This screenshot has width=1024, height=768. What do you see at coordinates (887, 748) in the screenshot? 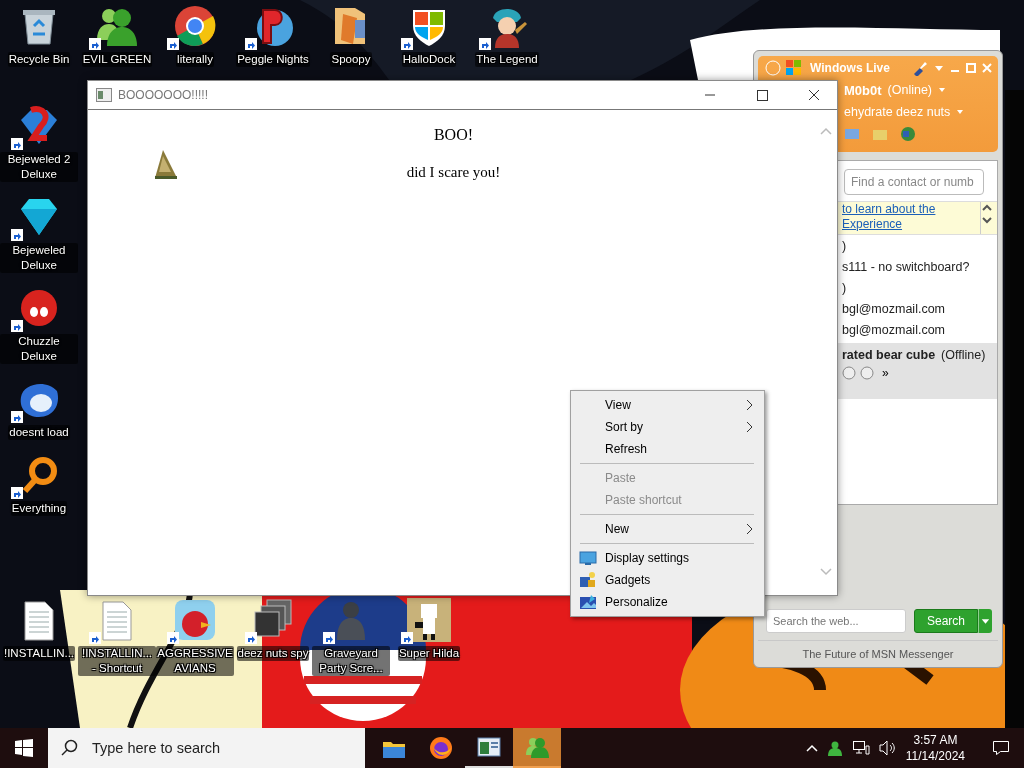
I see `volume-icon` at bounding box center [887, 748].